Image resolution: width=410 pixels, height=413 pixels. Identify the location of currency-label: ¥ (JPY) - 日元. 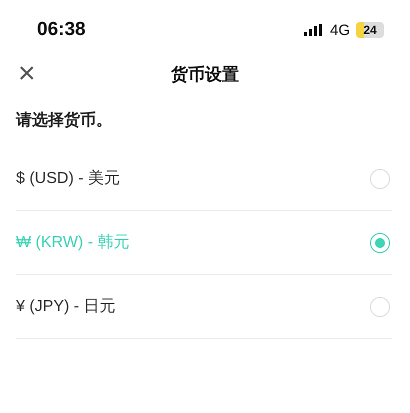
(66, 306).